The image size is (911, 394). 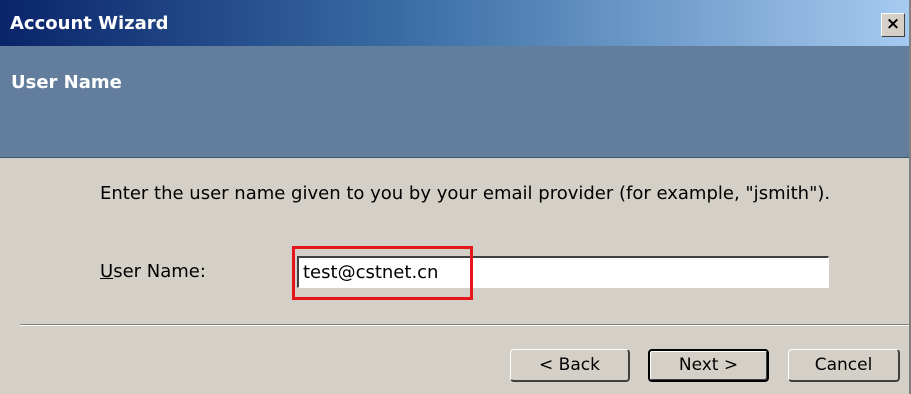 I want to click on username-label: User Name:, so click(x=153, y=271).